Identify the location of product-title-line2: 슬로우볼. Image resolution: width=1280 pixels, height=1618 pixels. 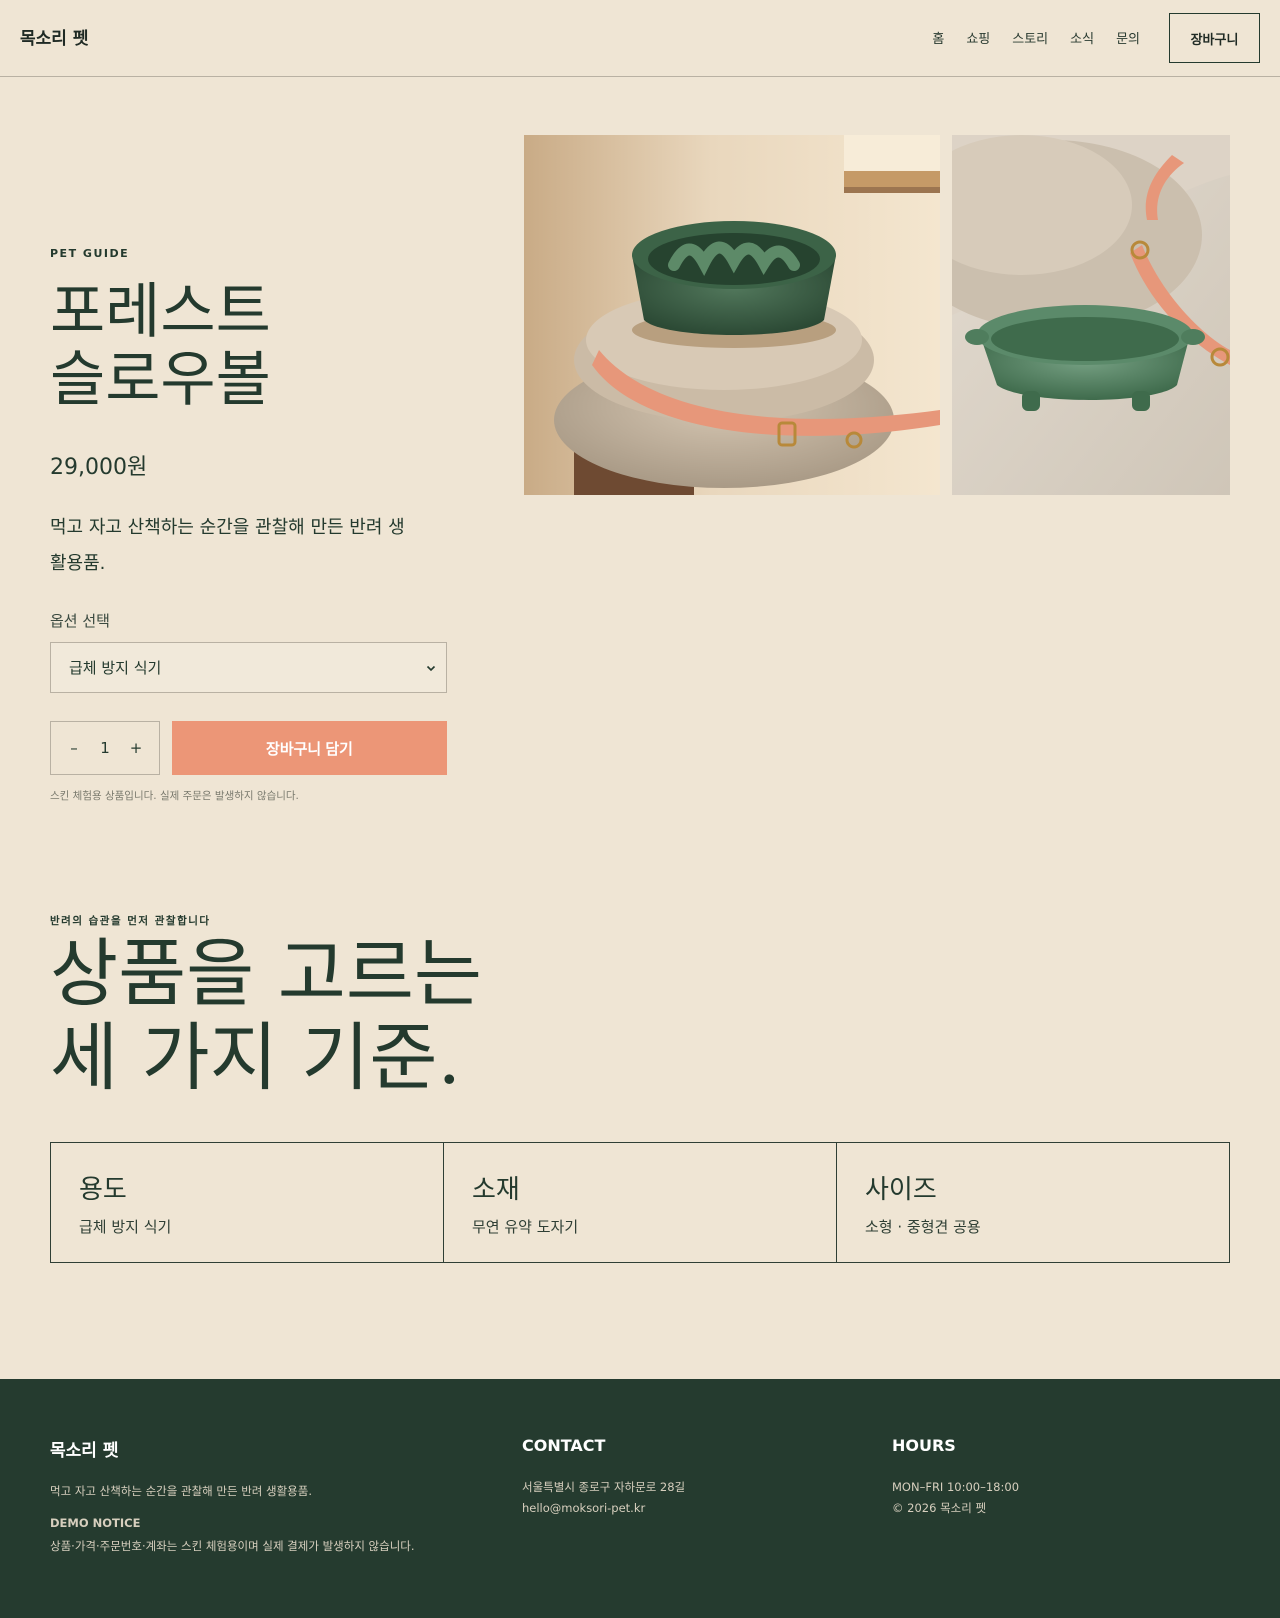
(160, 380).